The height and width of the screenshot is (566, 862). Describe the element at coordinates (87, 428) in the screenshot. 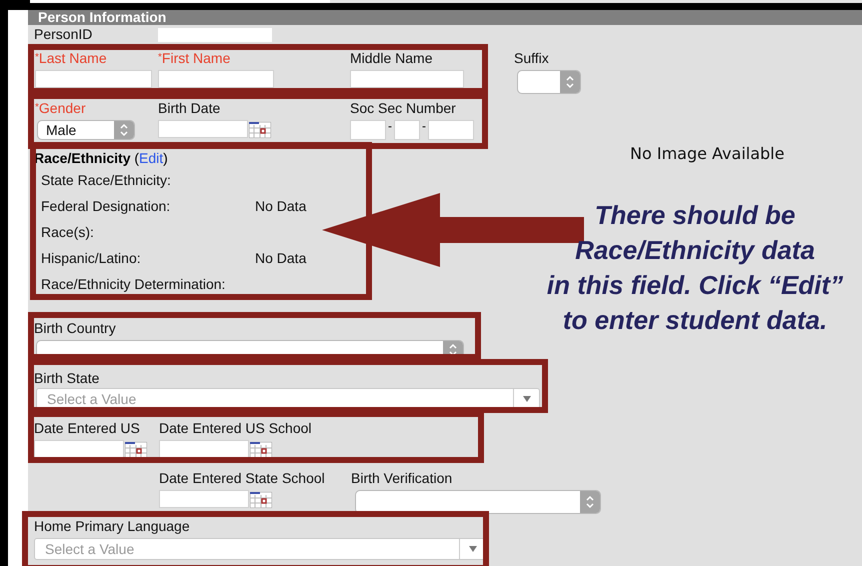

I see `field-label: Date Entered US` at that location.